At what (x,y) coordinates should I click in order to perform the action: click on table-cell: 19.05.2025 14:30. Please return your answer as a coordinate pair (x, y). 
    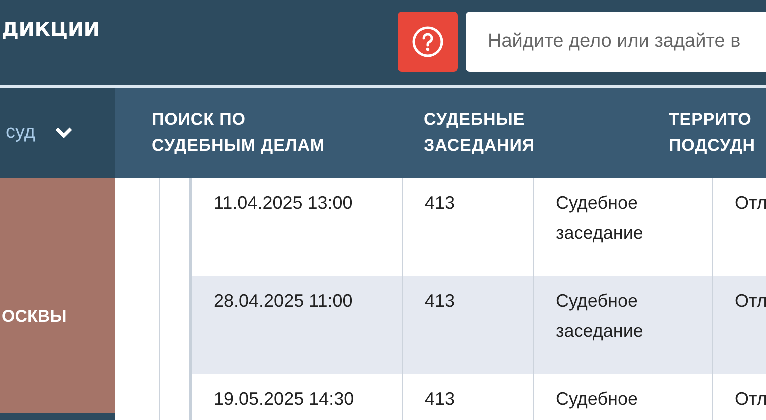
    Looking at the image, I should click on (284, 399).